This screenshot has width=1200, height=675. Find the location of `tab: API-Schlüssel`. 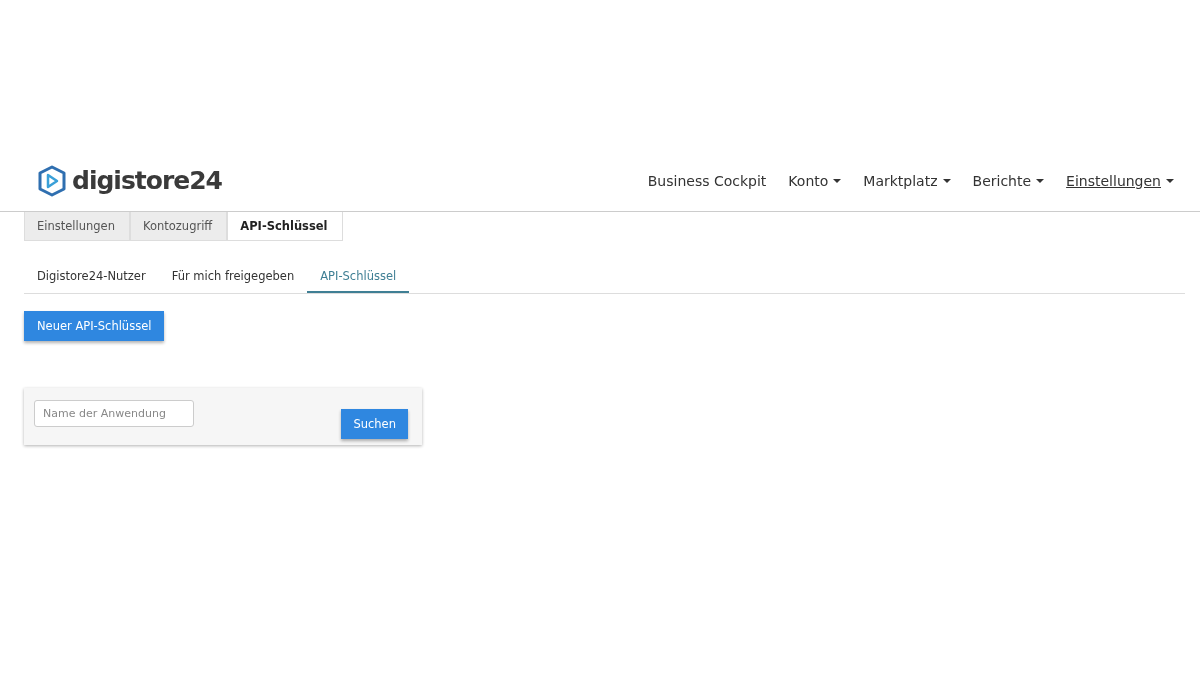

tab: API-Schlüssel is located at coordinates (358, 277).